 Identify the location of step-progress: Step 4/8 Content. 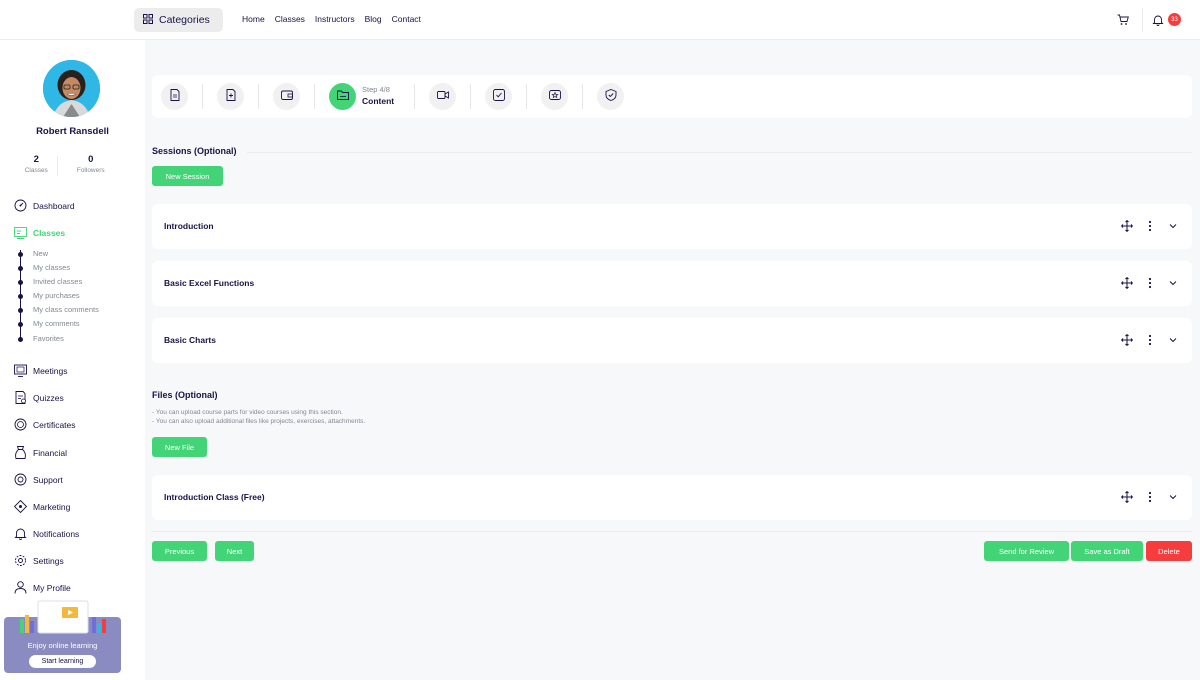
(672, 96).